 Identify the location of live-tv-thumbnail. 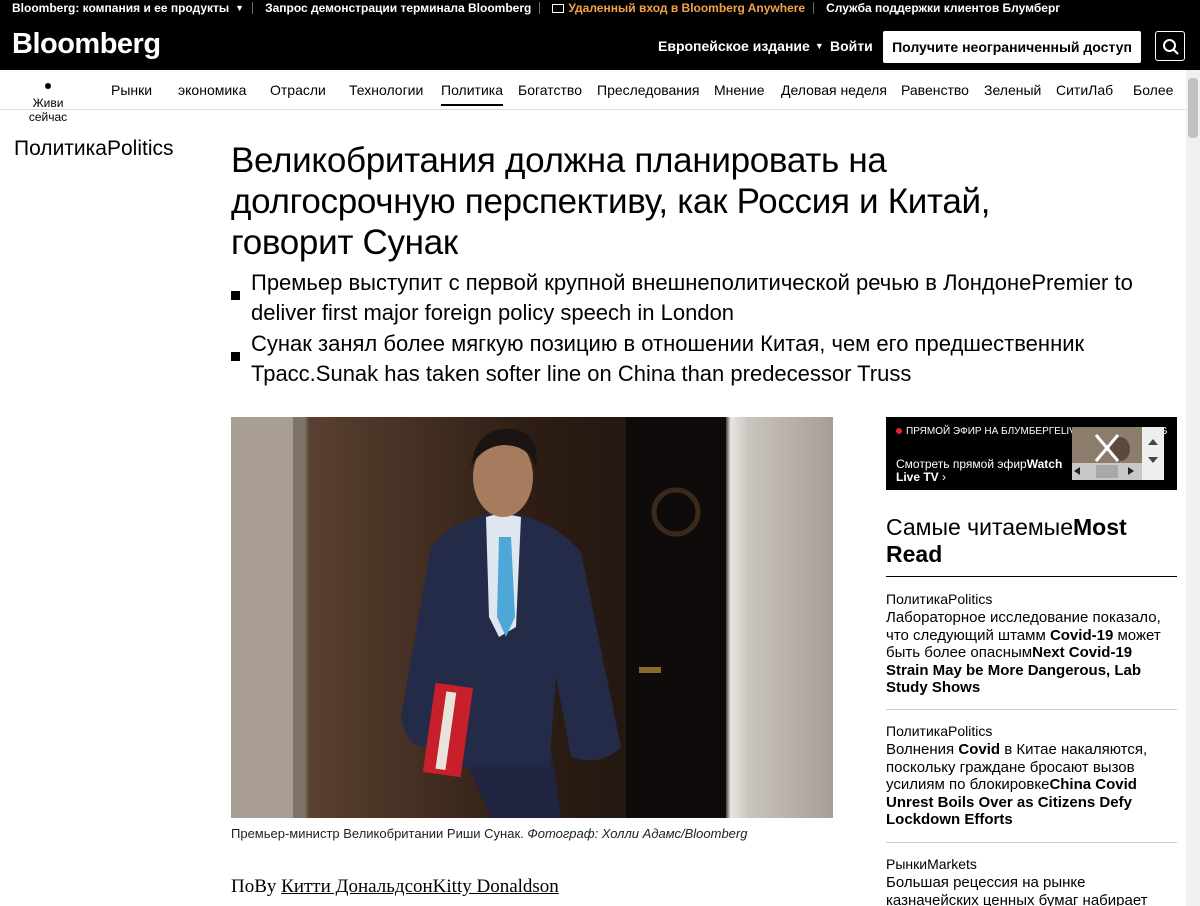
(1107, 453).